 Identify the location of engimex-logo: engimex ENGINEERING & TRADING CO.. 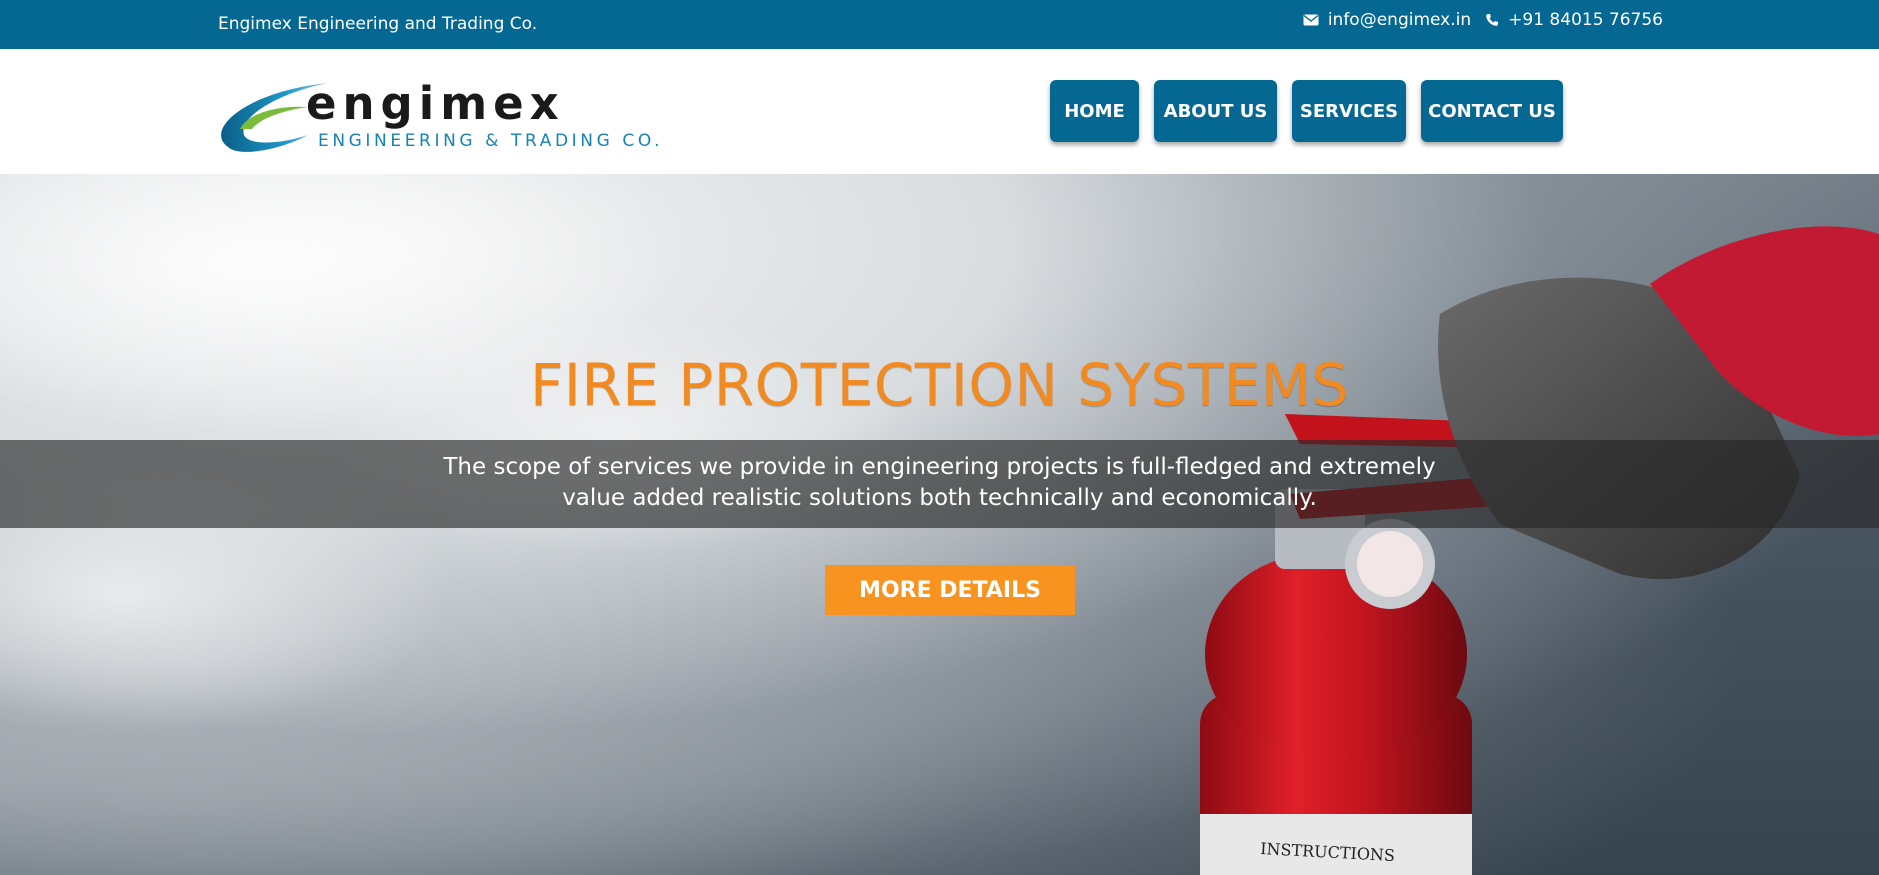
(445, 111).